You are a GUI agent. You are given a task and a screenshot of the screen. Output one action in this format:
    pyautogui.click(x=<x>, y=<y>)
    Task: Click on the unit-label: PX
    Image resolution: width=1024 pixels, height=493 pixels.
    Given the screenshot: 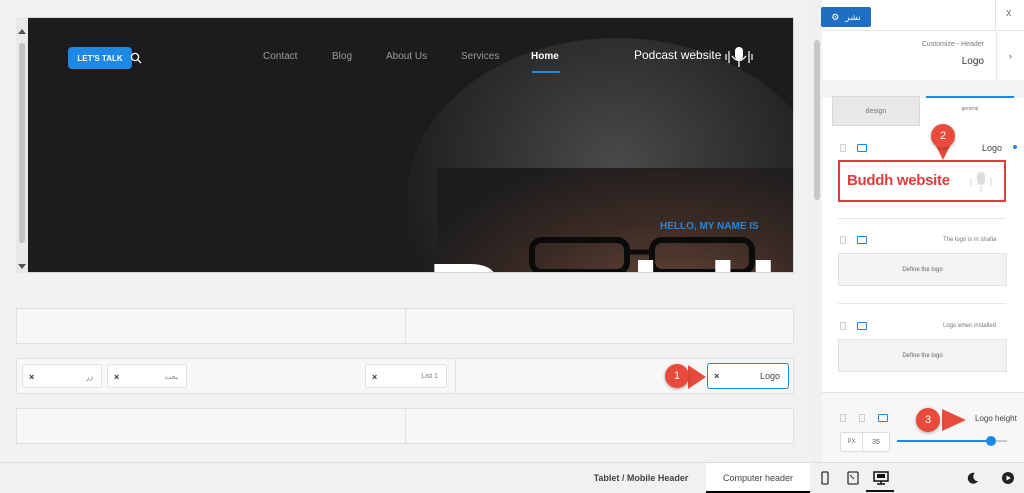 What is the action you would take?
    pyautogui.click(x=852, y=442)
    